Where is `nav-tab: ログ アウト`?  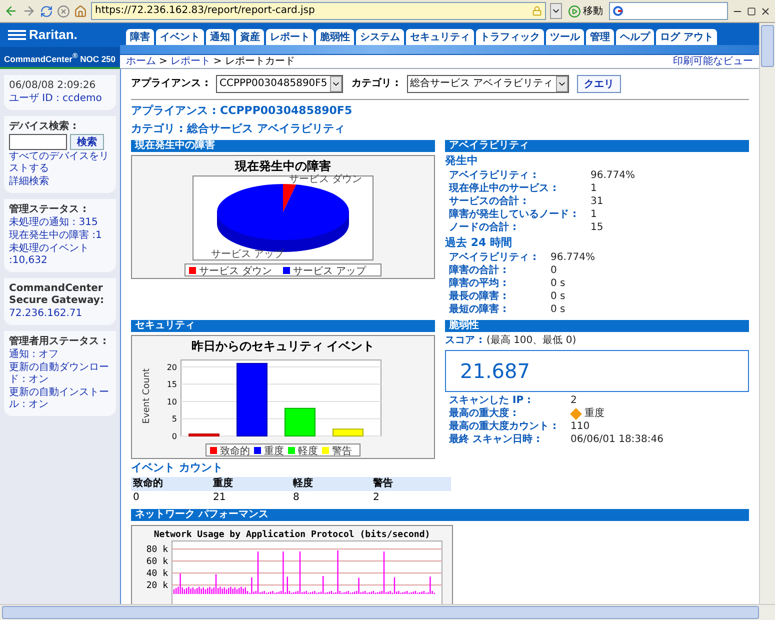 nav-tab: ログ アウト is located at coordinates (687, 36).